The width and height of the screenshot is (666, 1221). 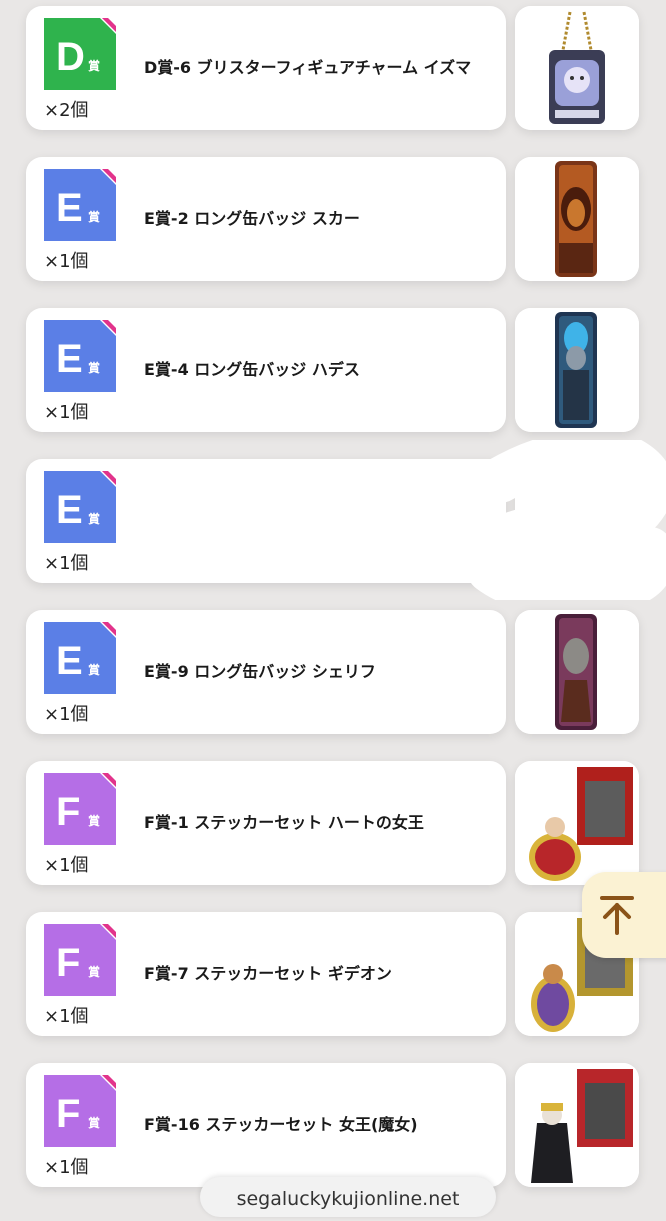 I want to click on prize-image-sticker-evil-queen, so click(x=577, y=1125).